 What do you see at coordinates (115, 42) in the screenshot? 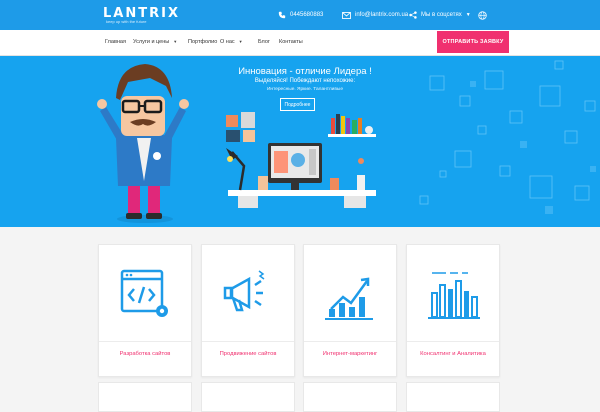
I see `nav-item-home: Главная` at bounding box center [115, 42].